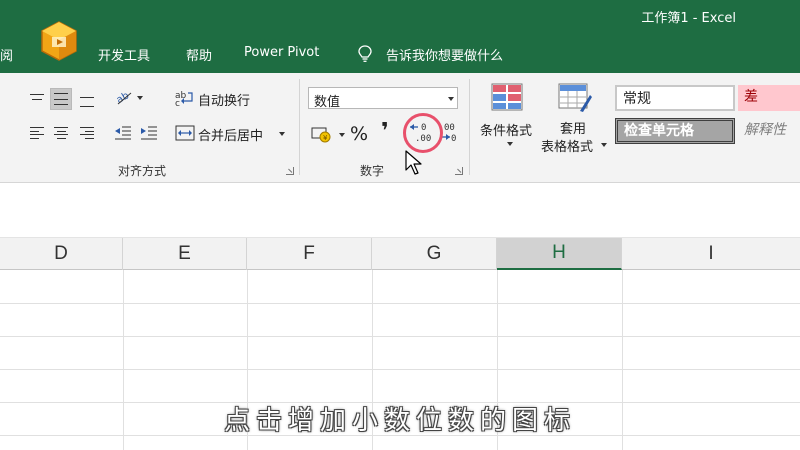  What do you see at coordinates (230, 134) in the screenshot?
I see `merge-center-button: 合并后居中` at bounding box center [230, 134].